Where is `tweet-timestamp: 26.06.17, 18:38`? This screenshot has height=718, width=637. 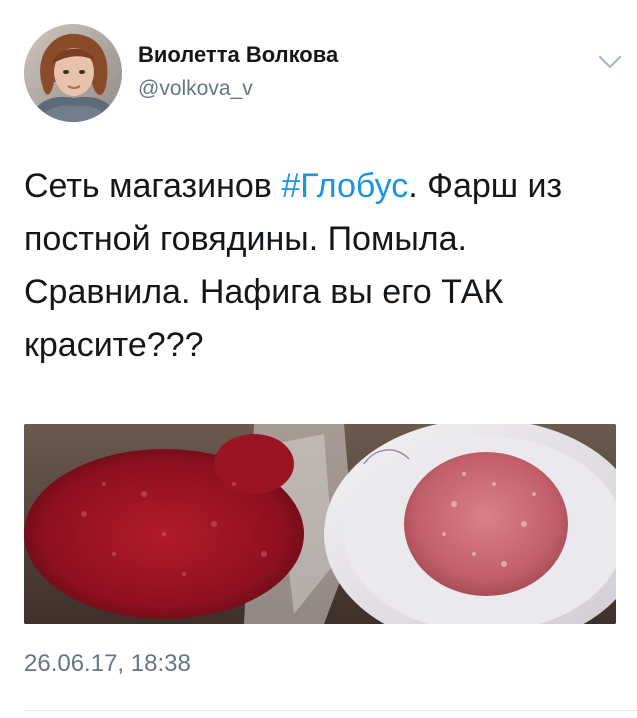
tweet-timestamp: 26.06.17, 18:38 is located at coordinates (107, 664).